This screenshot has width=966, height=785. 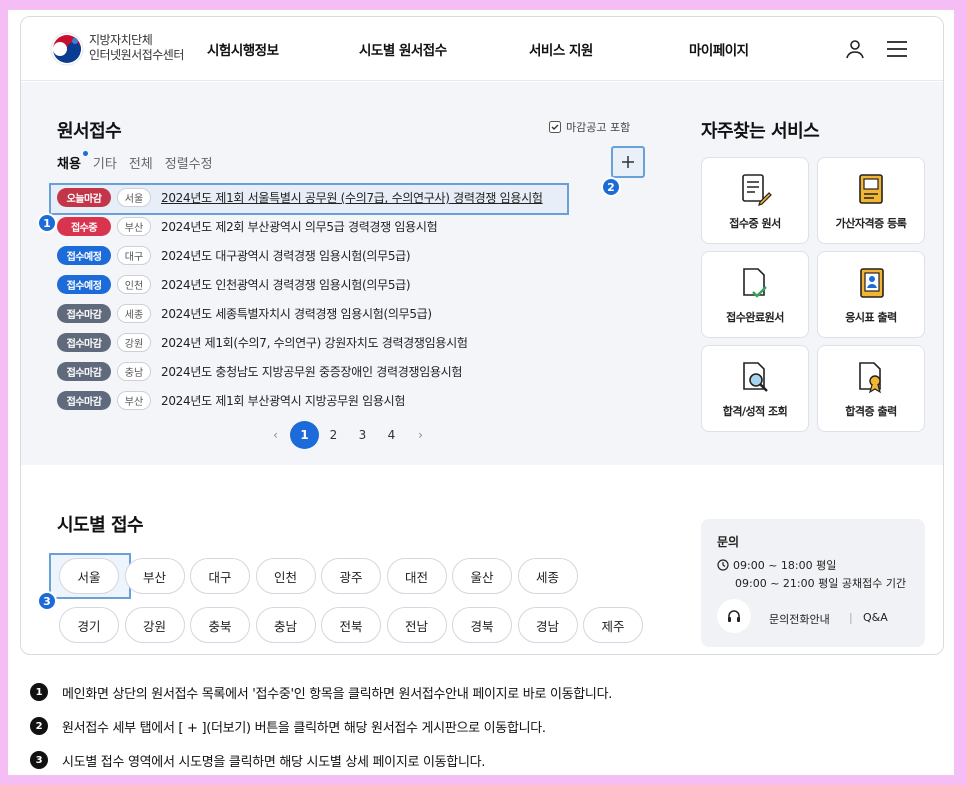 I want to click on apply-row: 접수마감 충남 2024년도 충청남도 지방공무원 중증장애인 경력경쟁임용시험, so click(x=317, y=371).